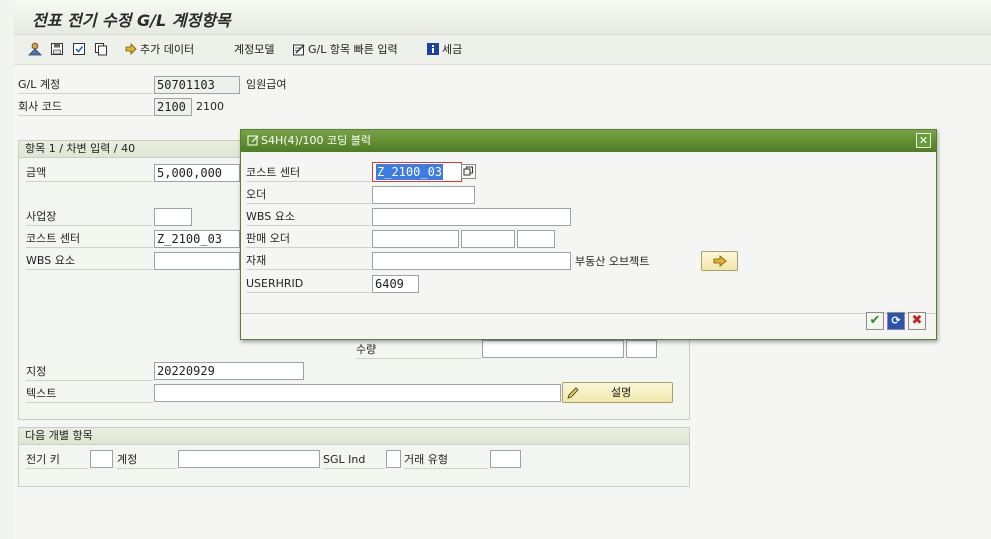 The height and width of the screenshot is (539, 991). What do you see at coordinates (395, 284) in the screenshot?
I see `dlg-userhrid-field: 6409` at bounding box center [395, 284].